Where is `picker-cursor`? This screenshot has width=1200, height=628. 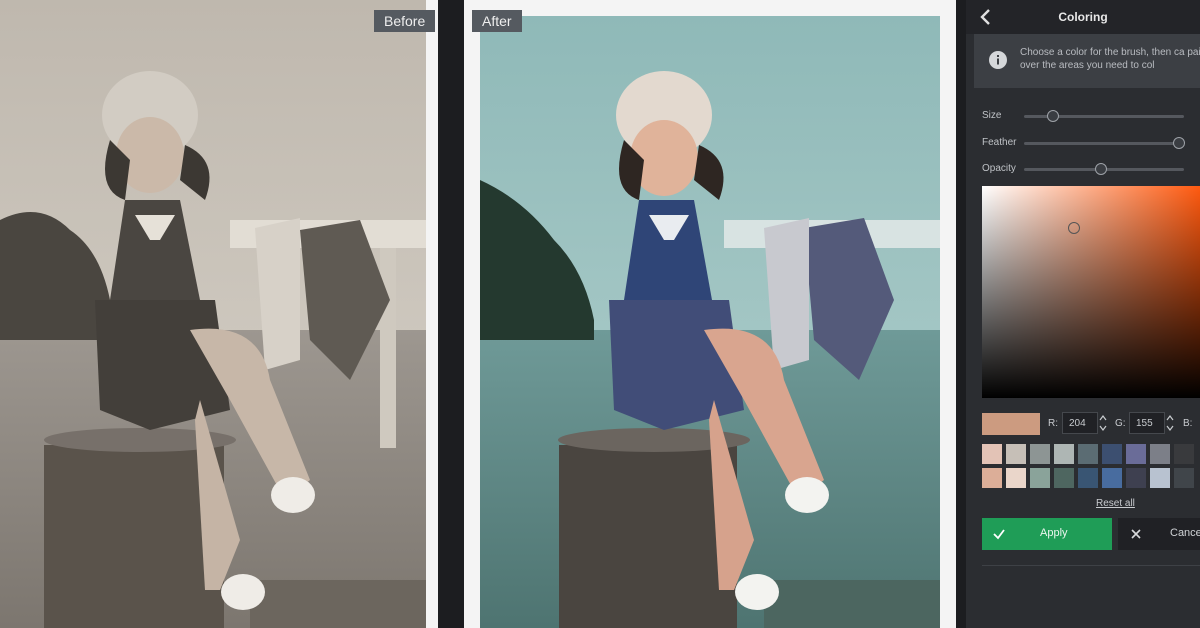 picker-cursor is located at coordinates (1074, 228).